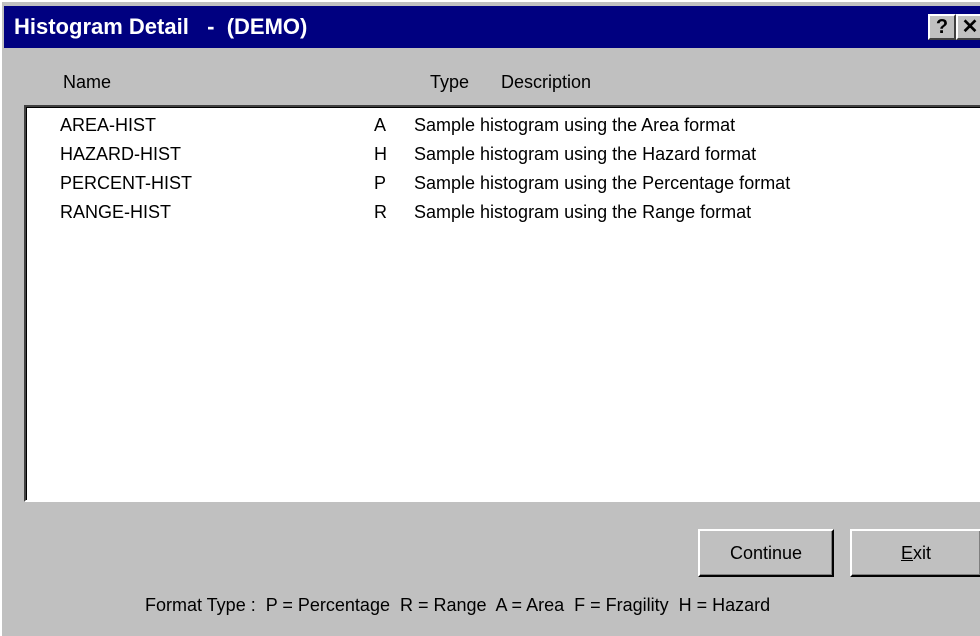 The image size is (980, 636). I want to click on exit-label: xit, so click(922, 553).